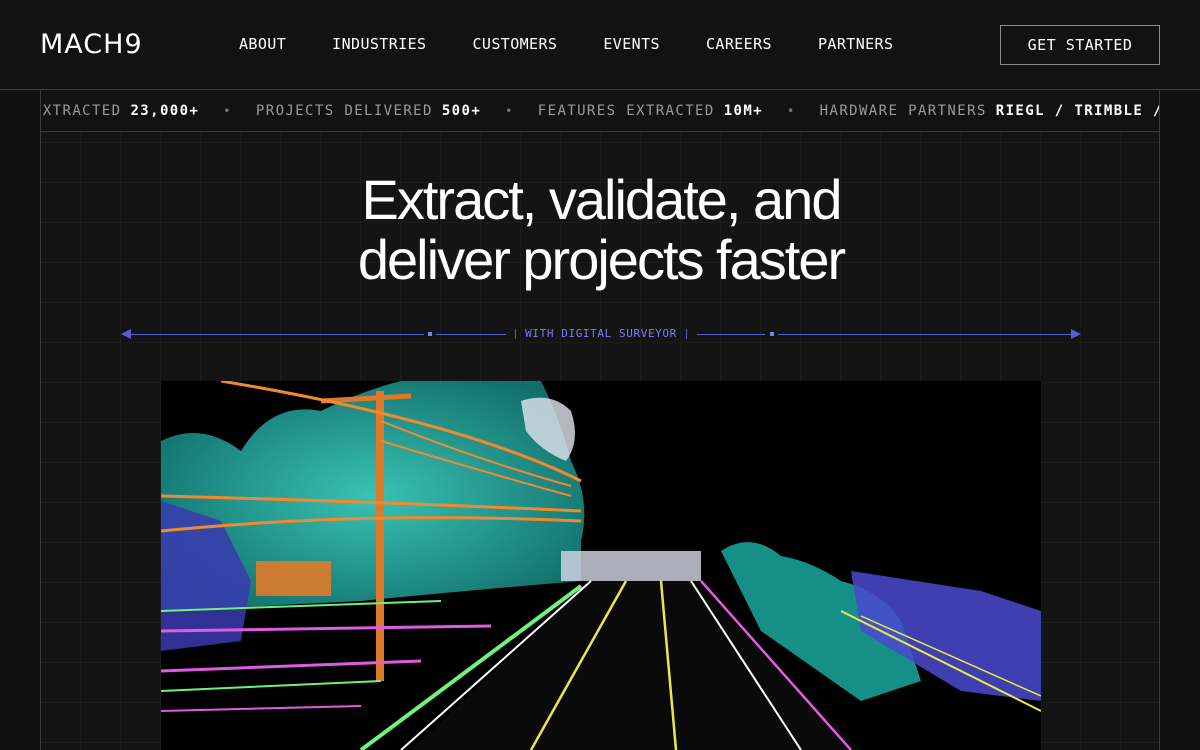  What do you see at coordinates (739, 44) in the screenshot?
I see `nav-careers: CAREERS` at bounding box center [739, 44].